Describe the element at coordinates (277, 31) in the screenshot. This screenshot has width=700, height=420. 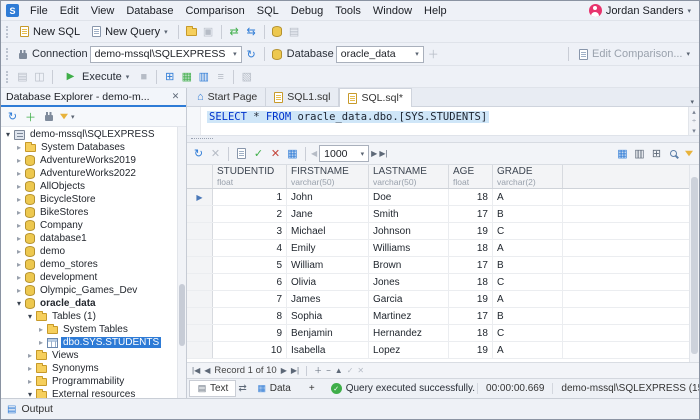
I see `database-tasks-icon` at that location.